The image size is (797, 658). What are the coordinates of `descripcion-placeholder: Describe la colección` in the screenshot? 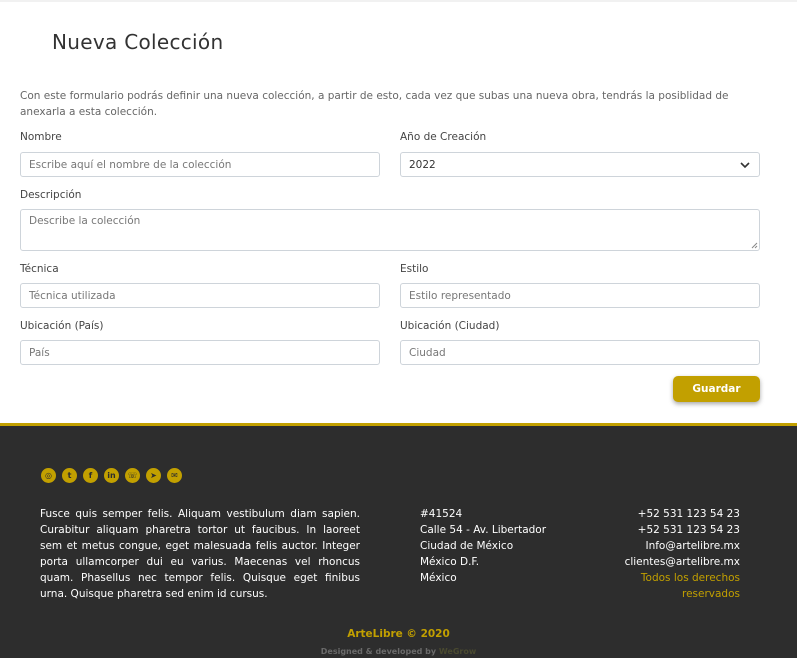 It's located at (85, 221).